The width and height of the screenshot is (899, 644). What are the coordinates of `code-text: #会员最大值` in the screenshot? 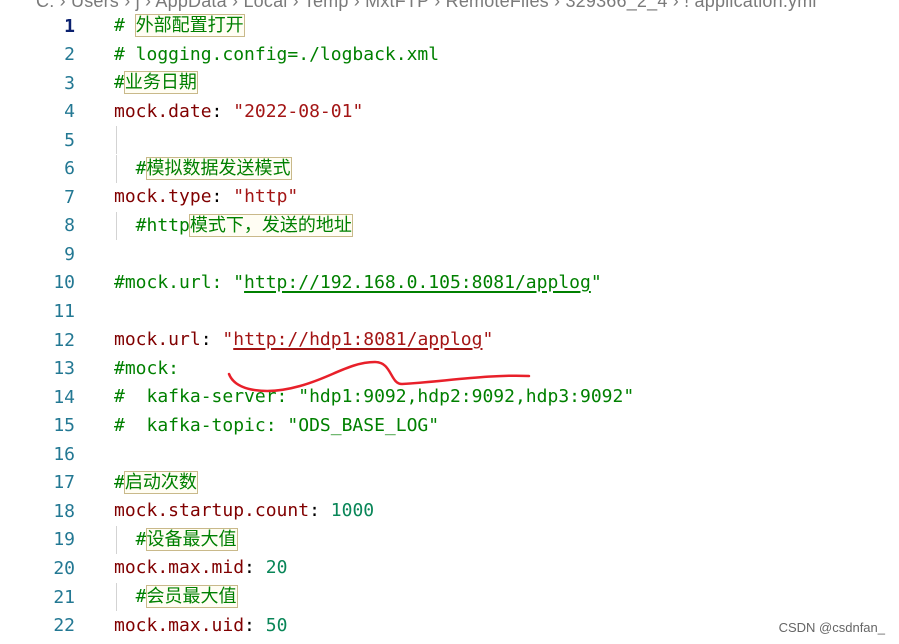 It's located at (176, 597).